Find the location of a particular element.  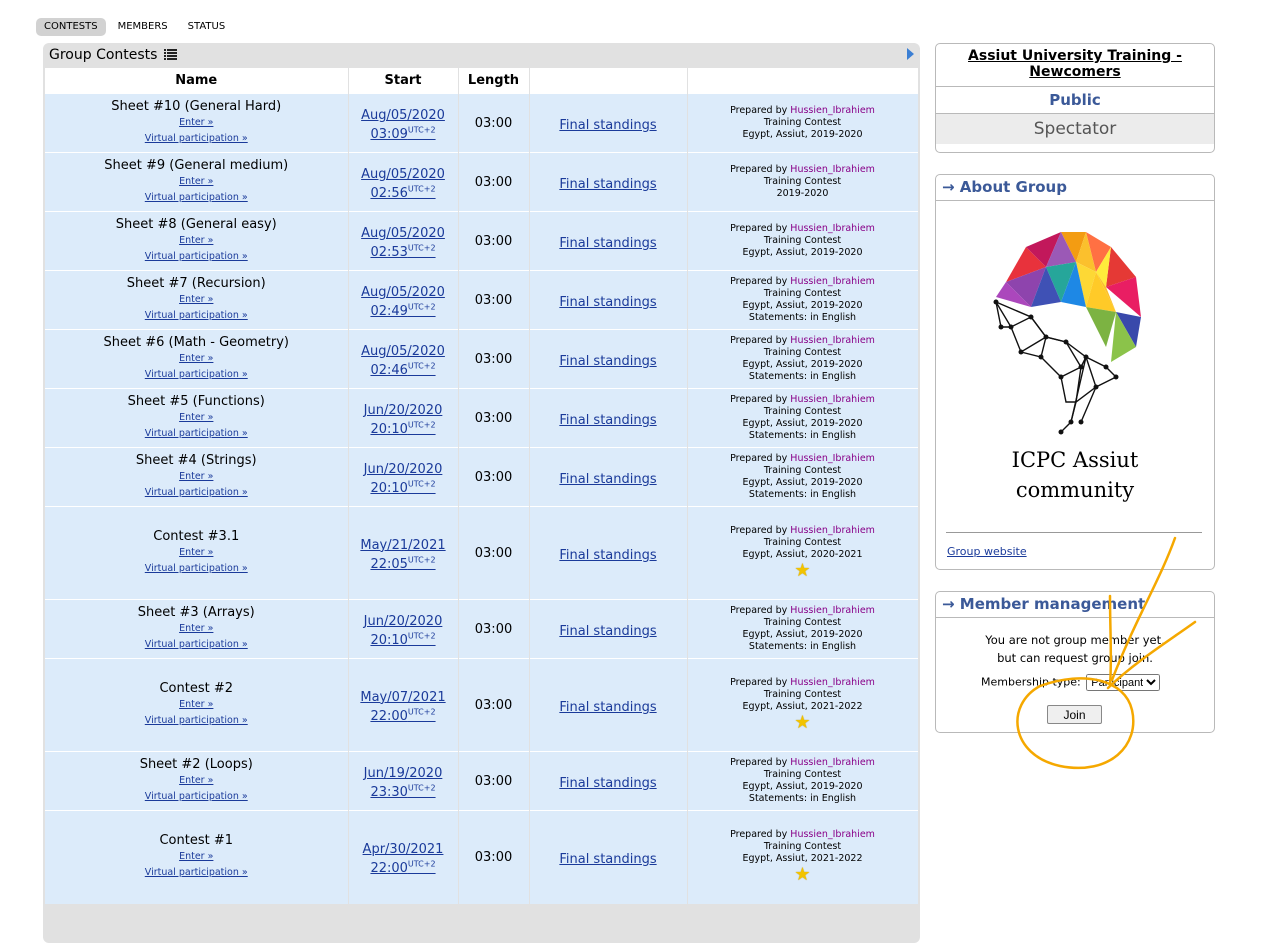

start-date: May/21/2021 is located at coordinates (403, 545).